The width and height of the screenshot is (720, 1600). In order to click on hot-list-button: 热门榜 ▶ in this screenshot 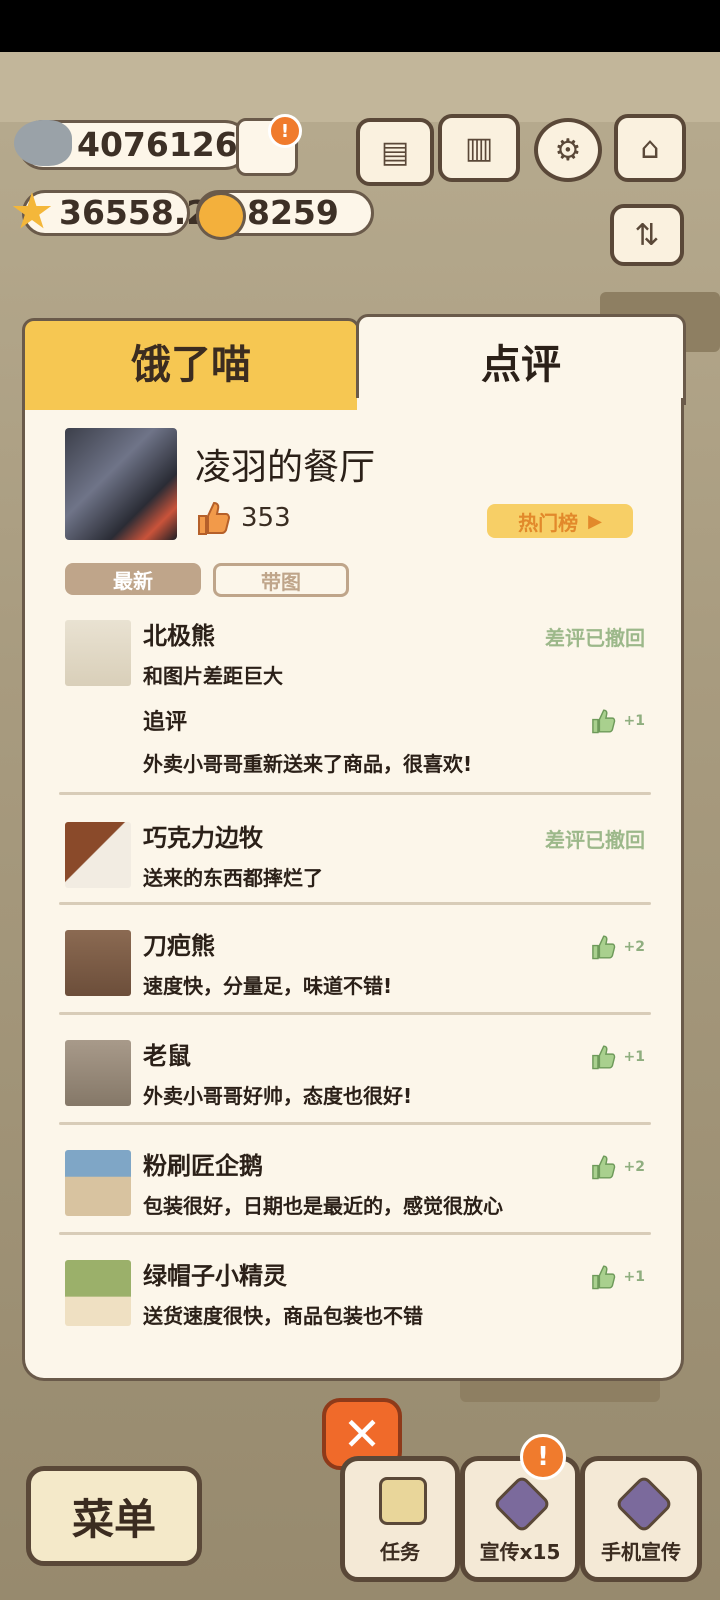, I will do `click(560, 521)`.